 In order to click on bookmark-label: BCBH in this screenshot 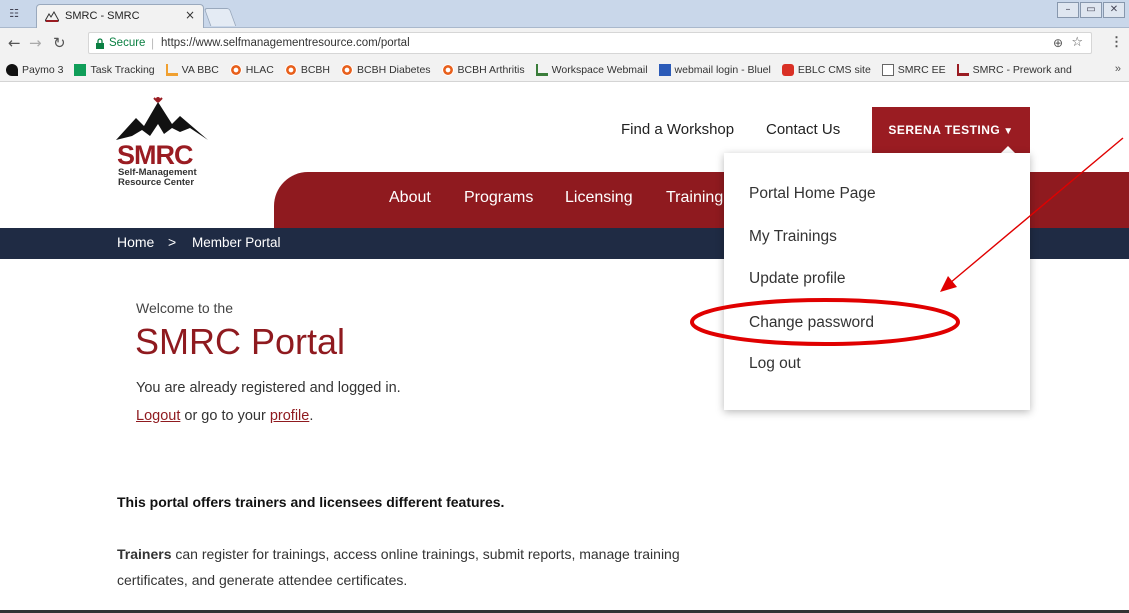, I will do `click(315, 69)`.